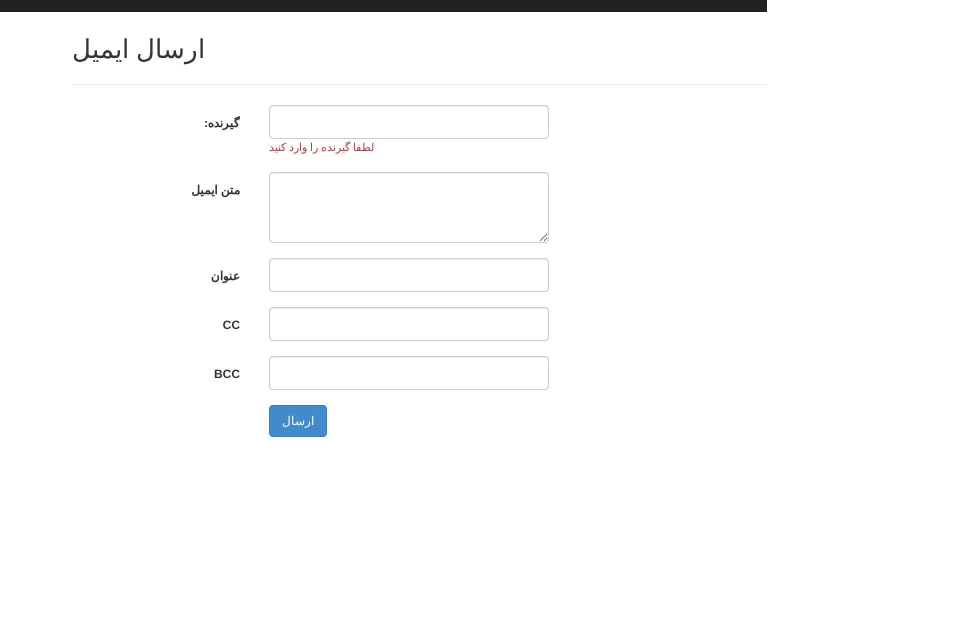 This screenshot has width=959, height=619. What do you see at coordinates (216, 190) in the screenshot?
I see `field-label: متن ایمیل` at bounding box center [216, 190].